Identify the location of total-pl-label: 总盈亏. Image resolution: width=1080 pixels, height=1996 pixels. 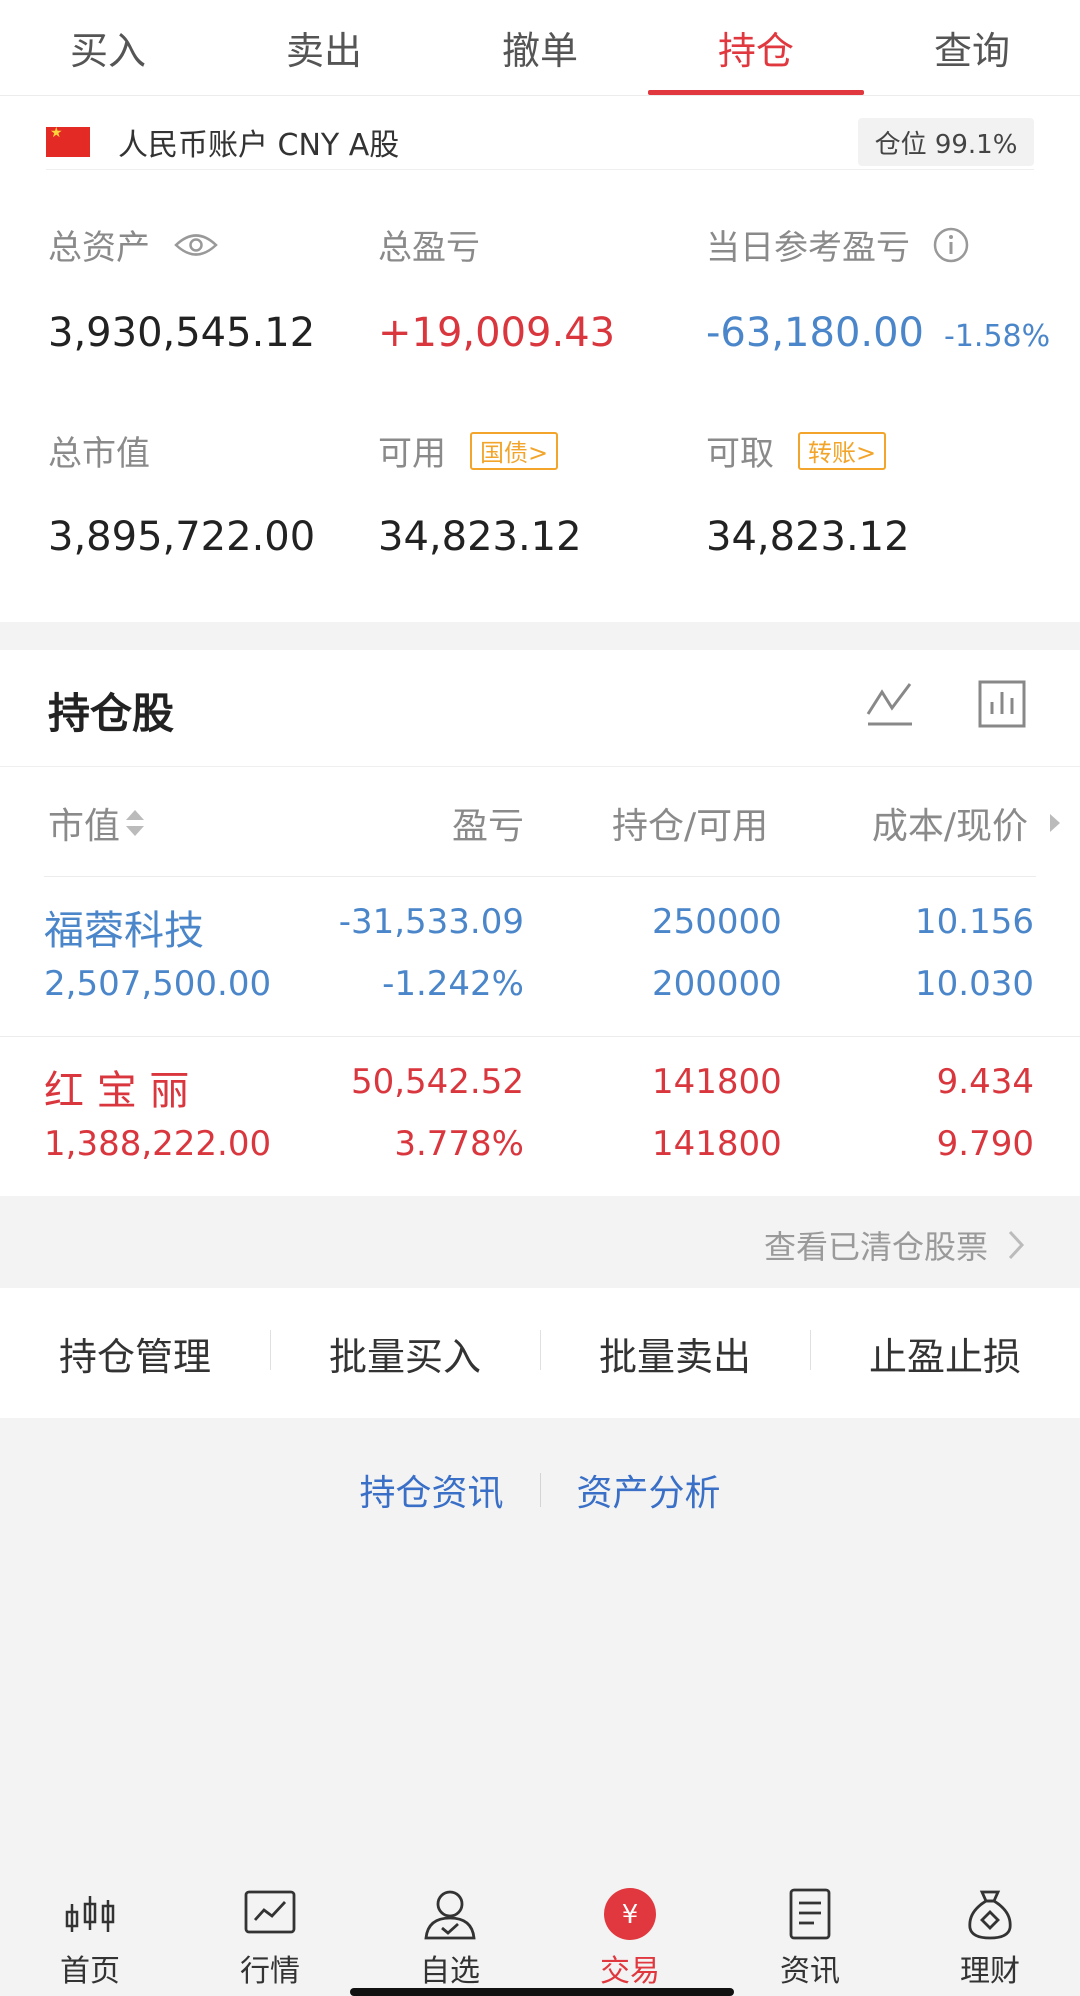
(429, 248).